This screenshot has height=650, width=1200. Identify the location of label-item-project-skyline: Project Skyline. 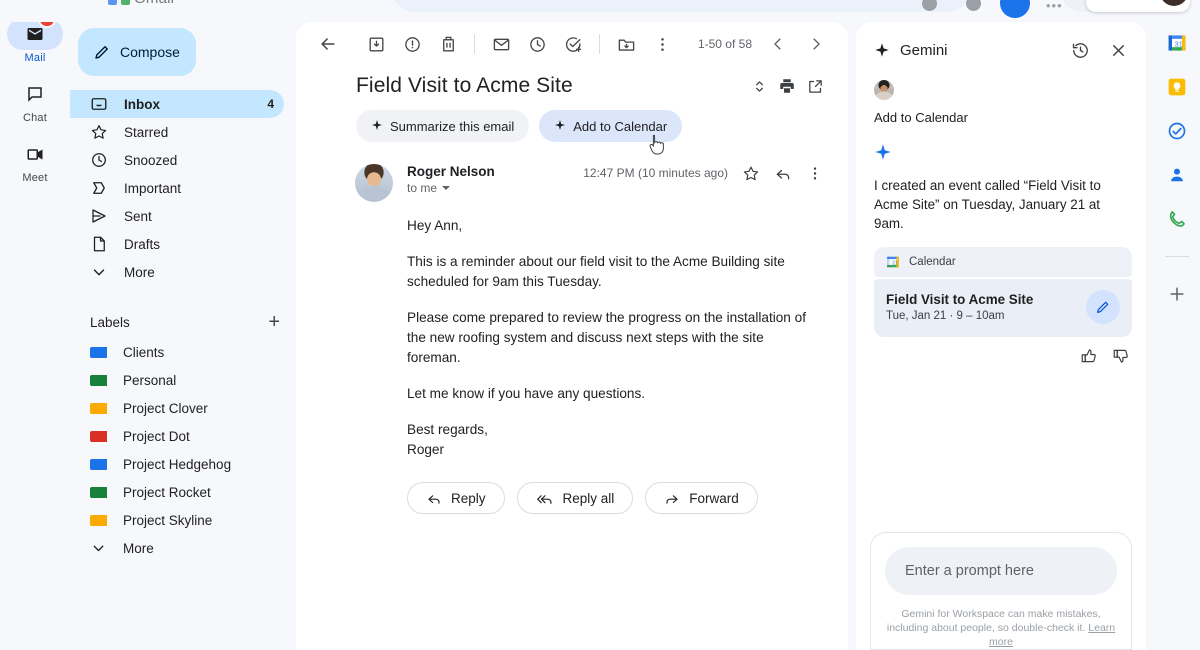
(187, 520).